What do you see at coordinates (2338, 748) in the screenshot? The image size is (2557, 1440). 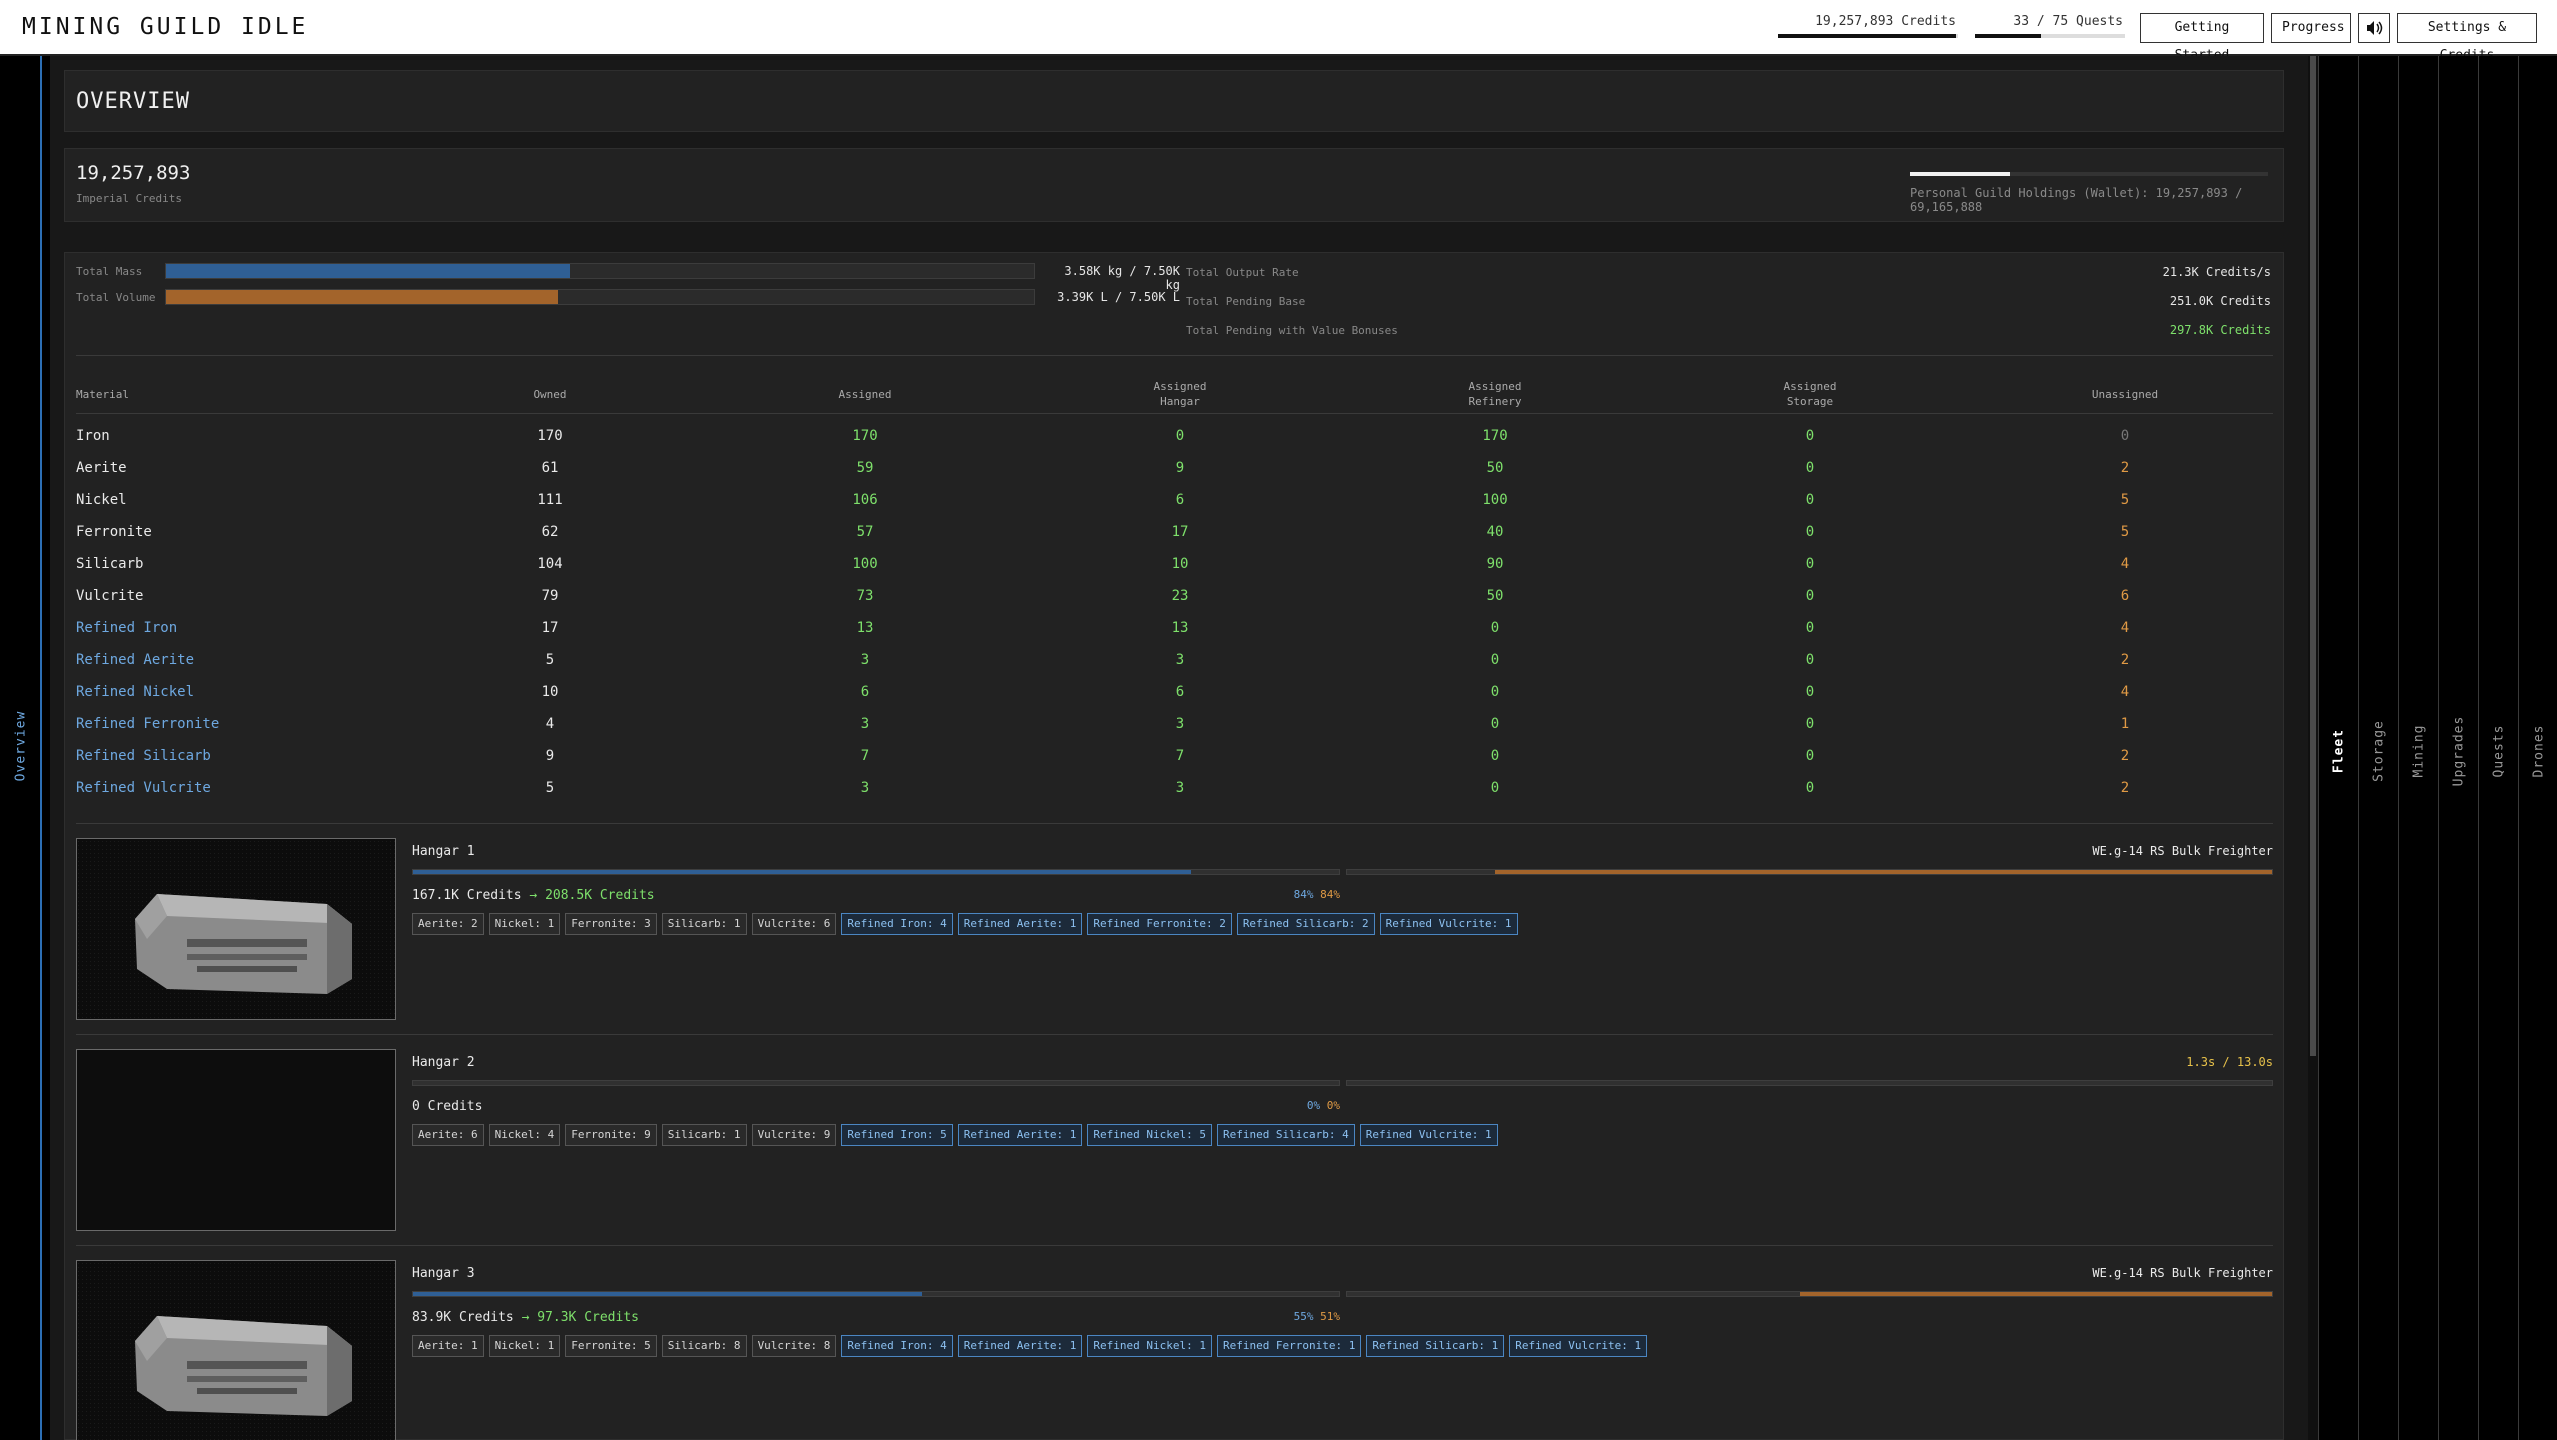 I see `tab-fleet: Fleet` at bounding box center [2338, 748].